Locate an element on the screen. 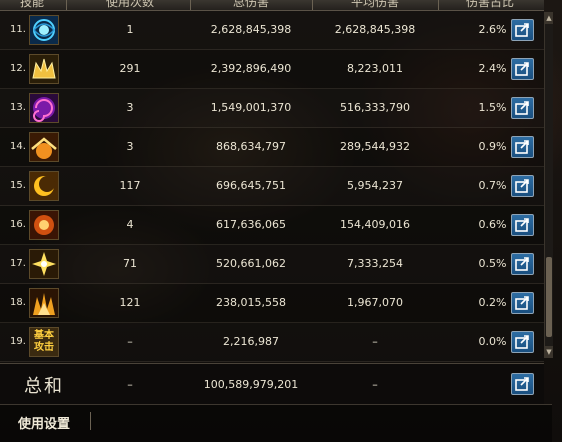 The image size is (562, 442). total-damage-sum: 100,589,979,201 is located at coordinates (251, 384).